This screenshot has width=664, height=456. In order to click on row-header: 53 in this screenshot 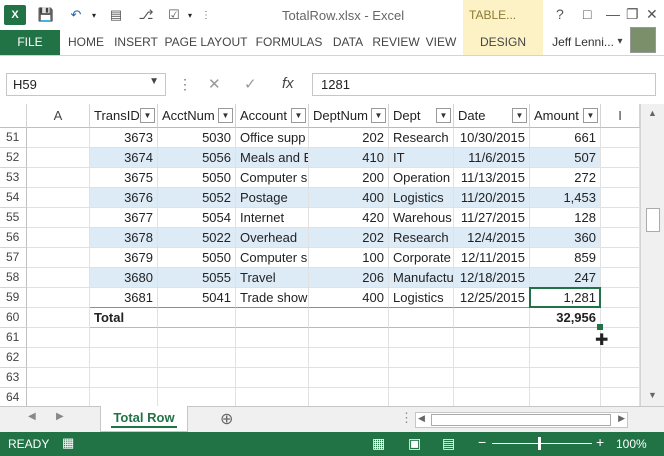, I will do `click(13, 178)`.